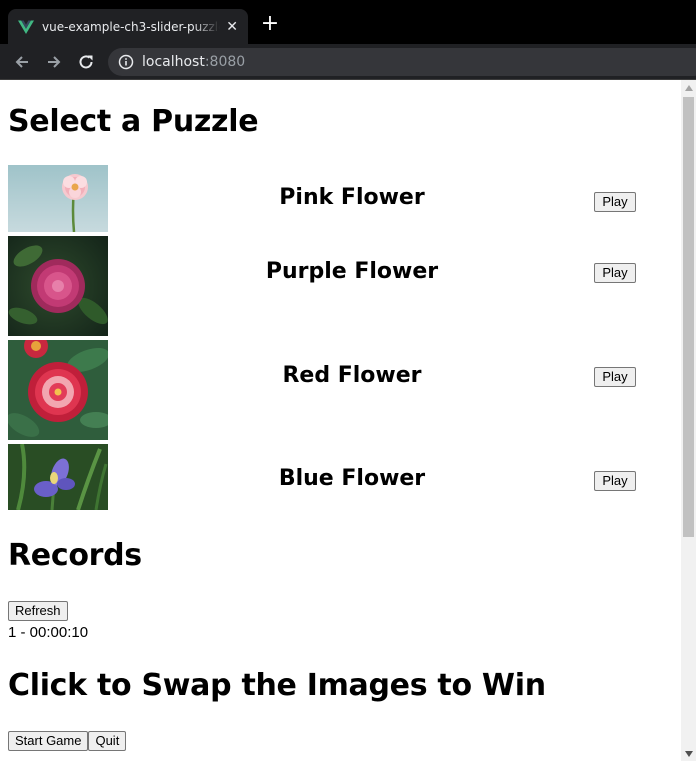 The image size is (696, 761). What do you see at coordinates (615, 273) in the screenshot?
I see `play-button-purple: Play` at bounding box center [615, 273].